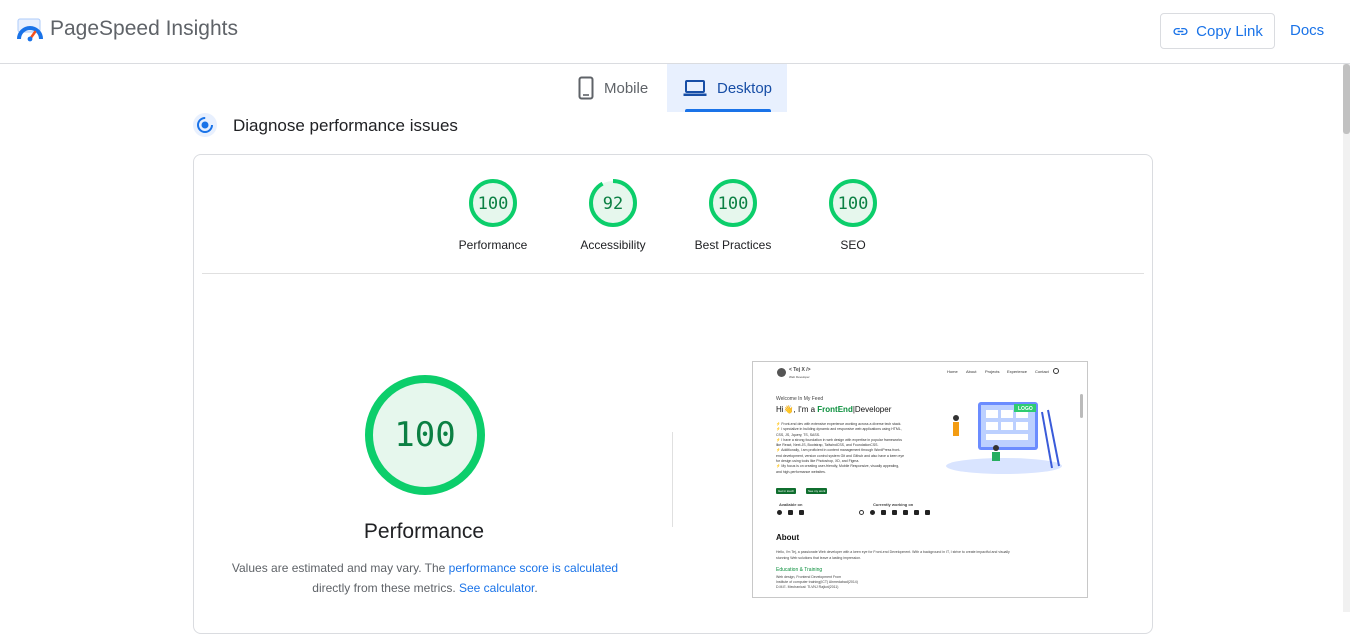 The height and width of the screenshot is (634, 1350). I want to click on performance-title: Performance, so click(424, 531).